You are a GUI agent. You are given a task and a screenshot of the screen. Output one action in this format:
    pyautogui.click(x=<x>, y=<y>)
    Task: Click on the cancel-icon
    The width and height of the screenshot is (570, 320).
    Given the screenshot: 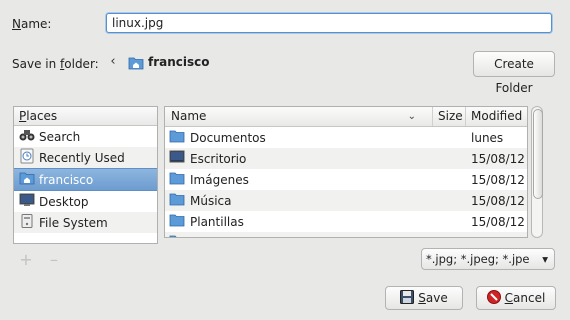 What is the action you would take?
    pyautogui.click(x=493, y=298)
    